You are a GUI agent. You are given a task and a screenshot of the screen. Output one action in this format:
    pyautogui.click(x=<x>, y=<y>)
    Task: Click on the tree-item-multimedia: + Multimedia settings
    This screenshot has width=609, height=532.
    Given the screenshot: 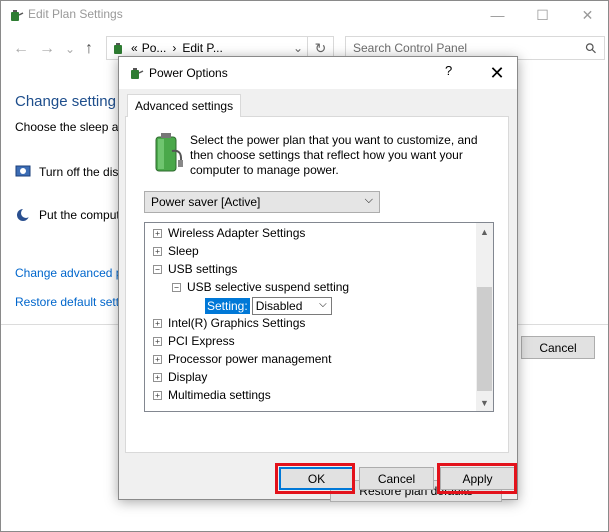 What is the action you would take?
    pyautogui.click(x=212, y=395)
    